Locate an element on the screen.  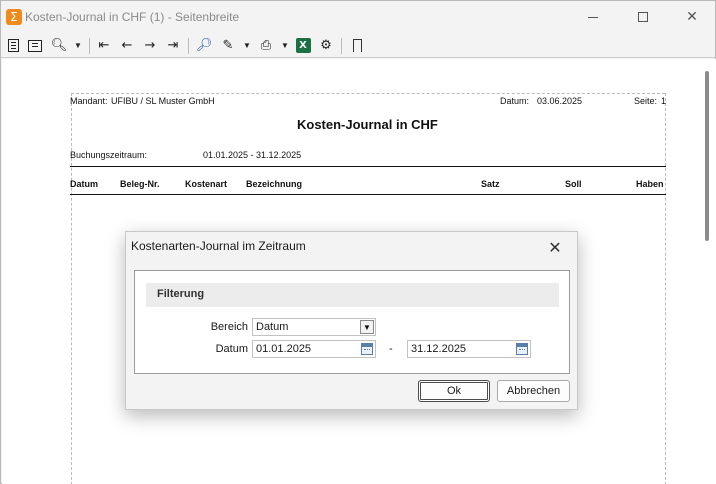
settings-button: ⚙ is located at coordinates (326, 46).